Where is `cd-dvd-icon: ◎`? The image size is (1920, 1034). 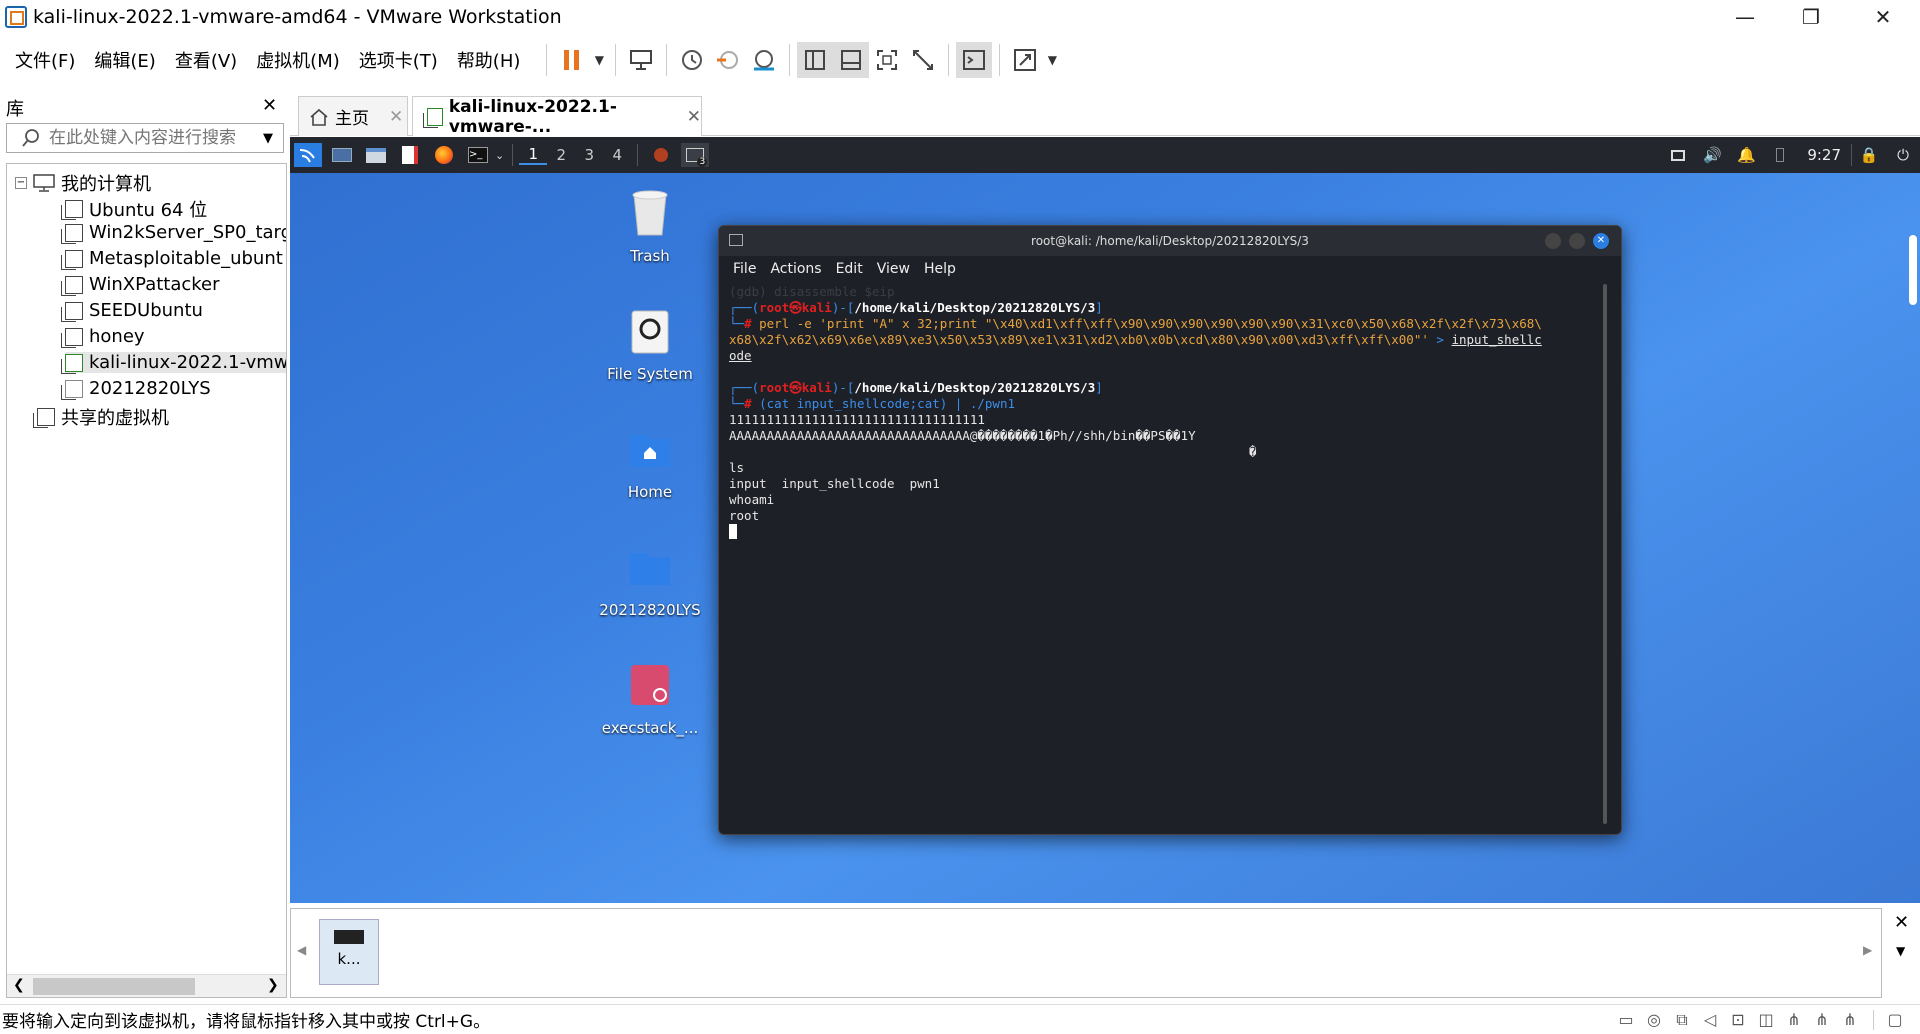
cd-dvd-icon: ◎ is located at coordinates (1654, 1020).